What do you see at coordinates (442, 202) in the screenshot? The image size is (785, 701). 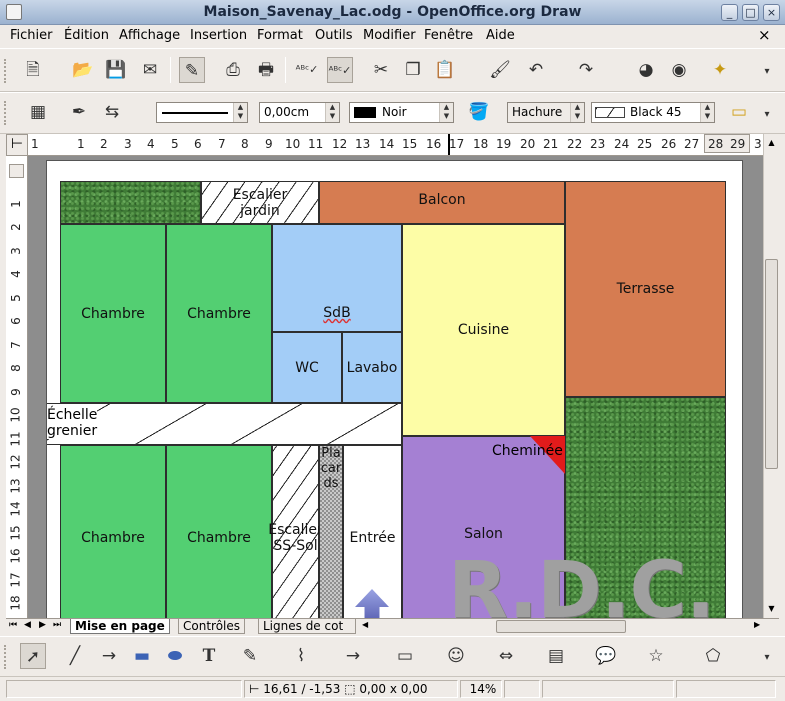 I see `room-balcon: Balcon` at bounding box center [442, 202].